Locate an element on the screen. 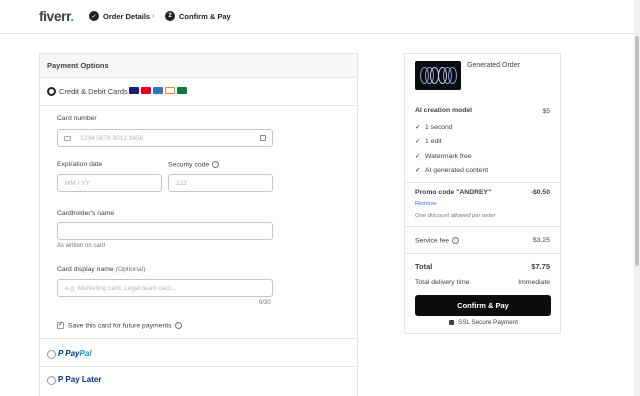 The height and width of the screenshot is (396, 640). service-fee-value: $3.25 is located at coordinates (541, 240).